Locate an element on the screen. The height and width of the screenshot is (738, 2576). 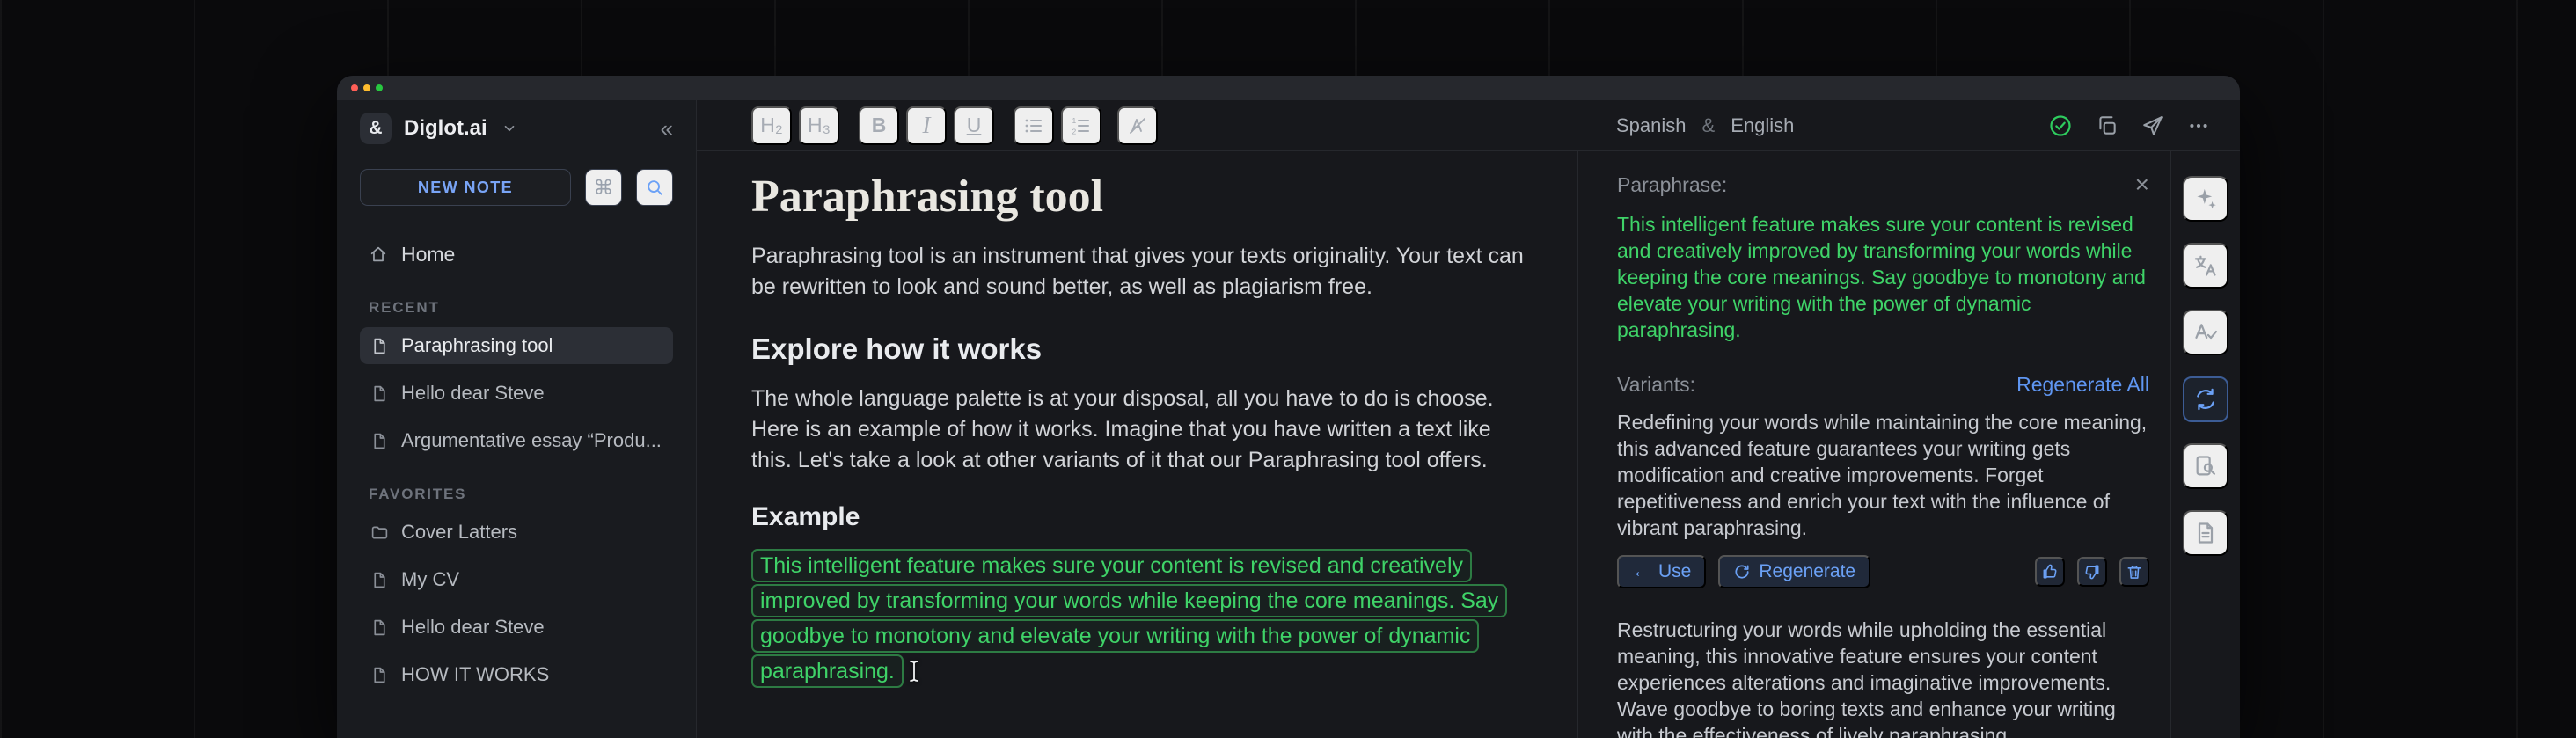
minimize-window-button is located at coordinates (366, 87).